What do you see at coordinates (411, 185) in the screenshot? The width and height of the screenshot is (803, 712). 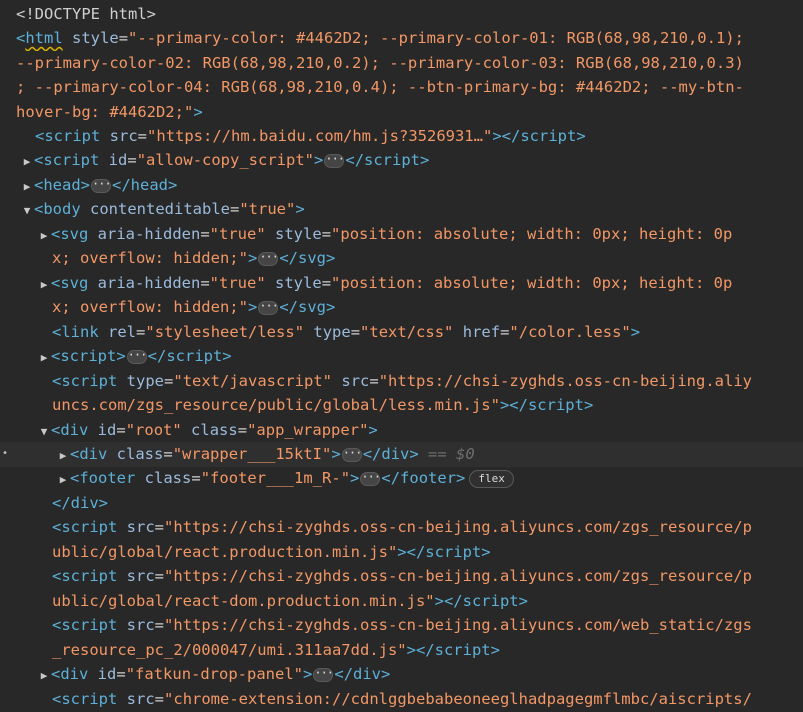 I see `head-node: ▶ <head> ···</head>` at bounding box center [411, 185].